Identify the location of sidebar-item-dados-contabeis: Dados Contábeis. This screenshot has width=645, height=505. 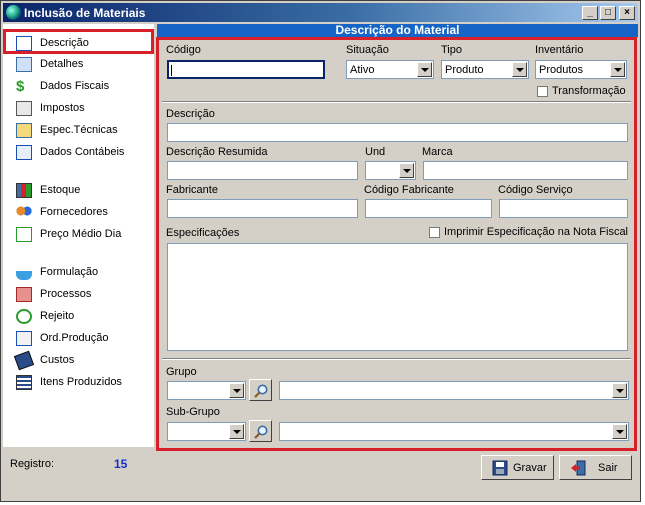
(78, 152).